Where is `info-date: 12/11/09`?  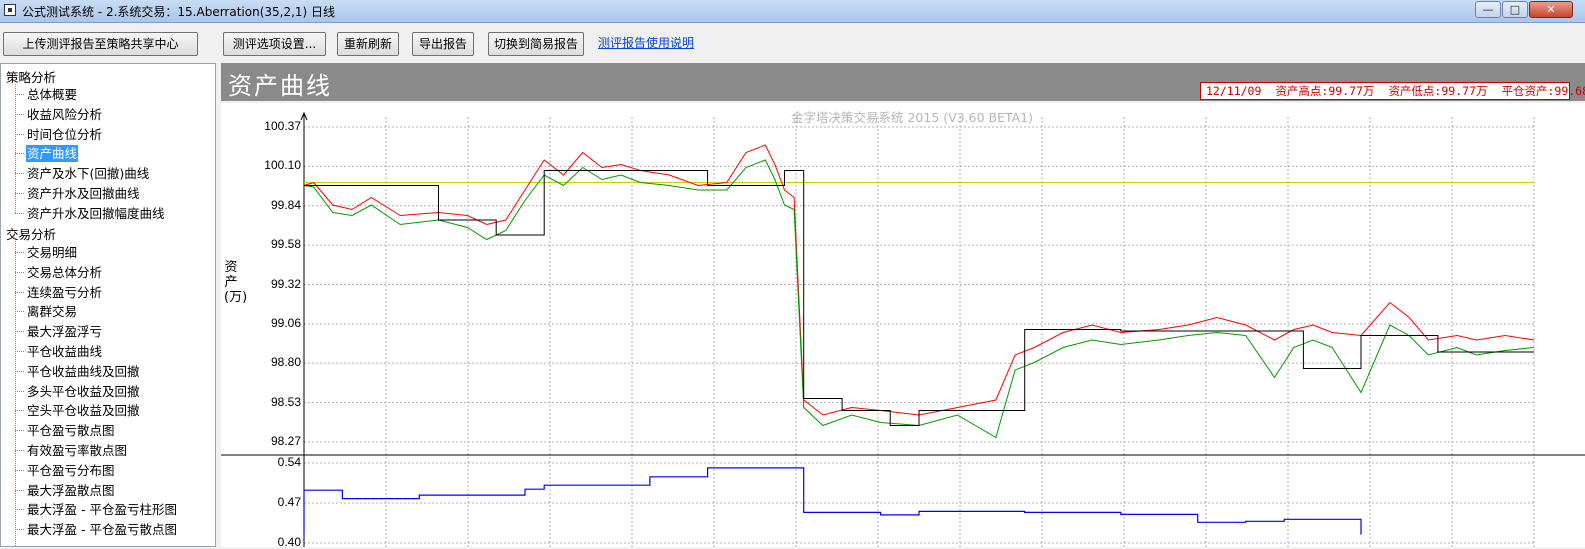 info-date: 12/11/09 is located at coordinates (1234, 91).